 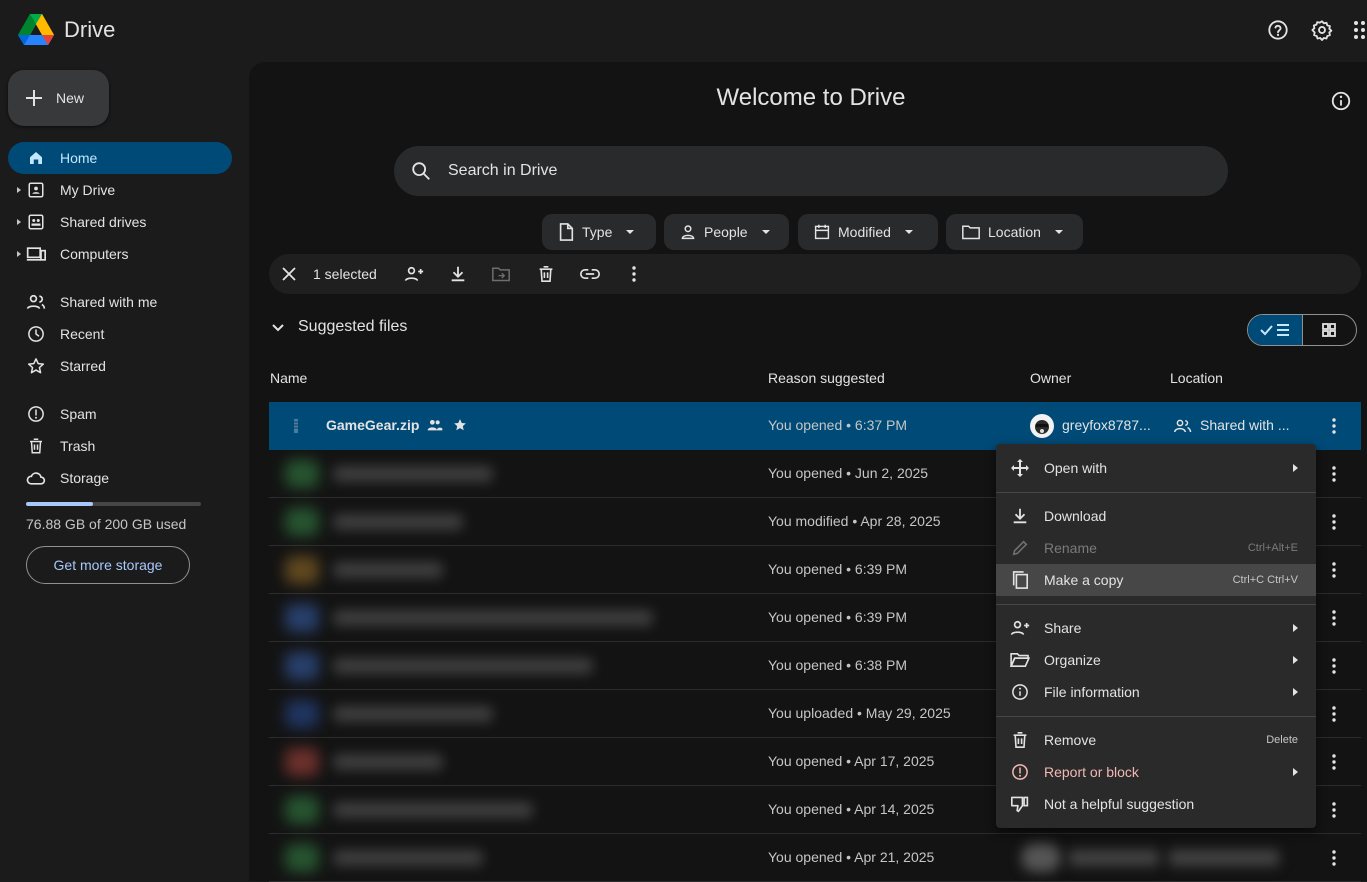 What do you see at coordinates (501, 274) in the screenshot?
I see `move-to-folder-icon` at bounding box center [501, 274].